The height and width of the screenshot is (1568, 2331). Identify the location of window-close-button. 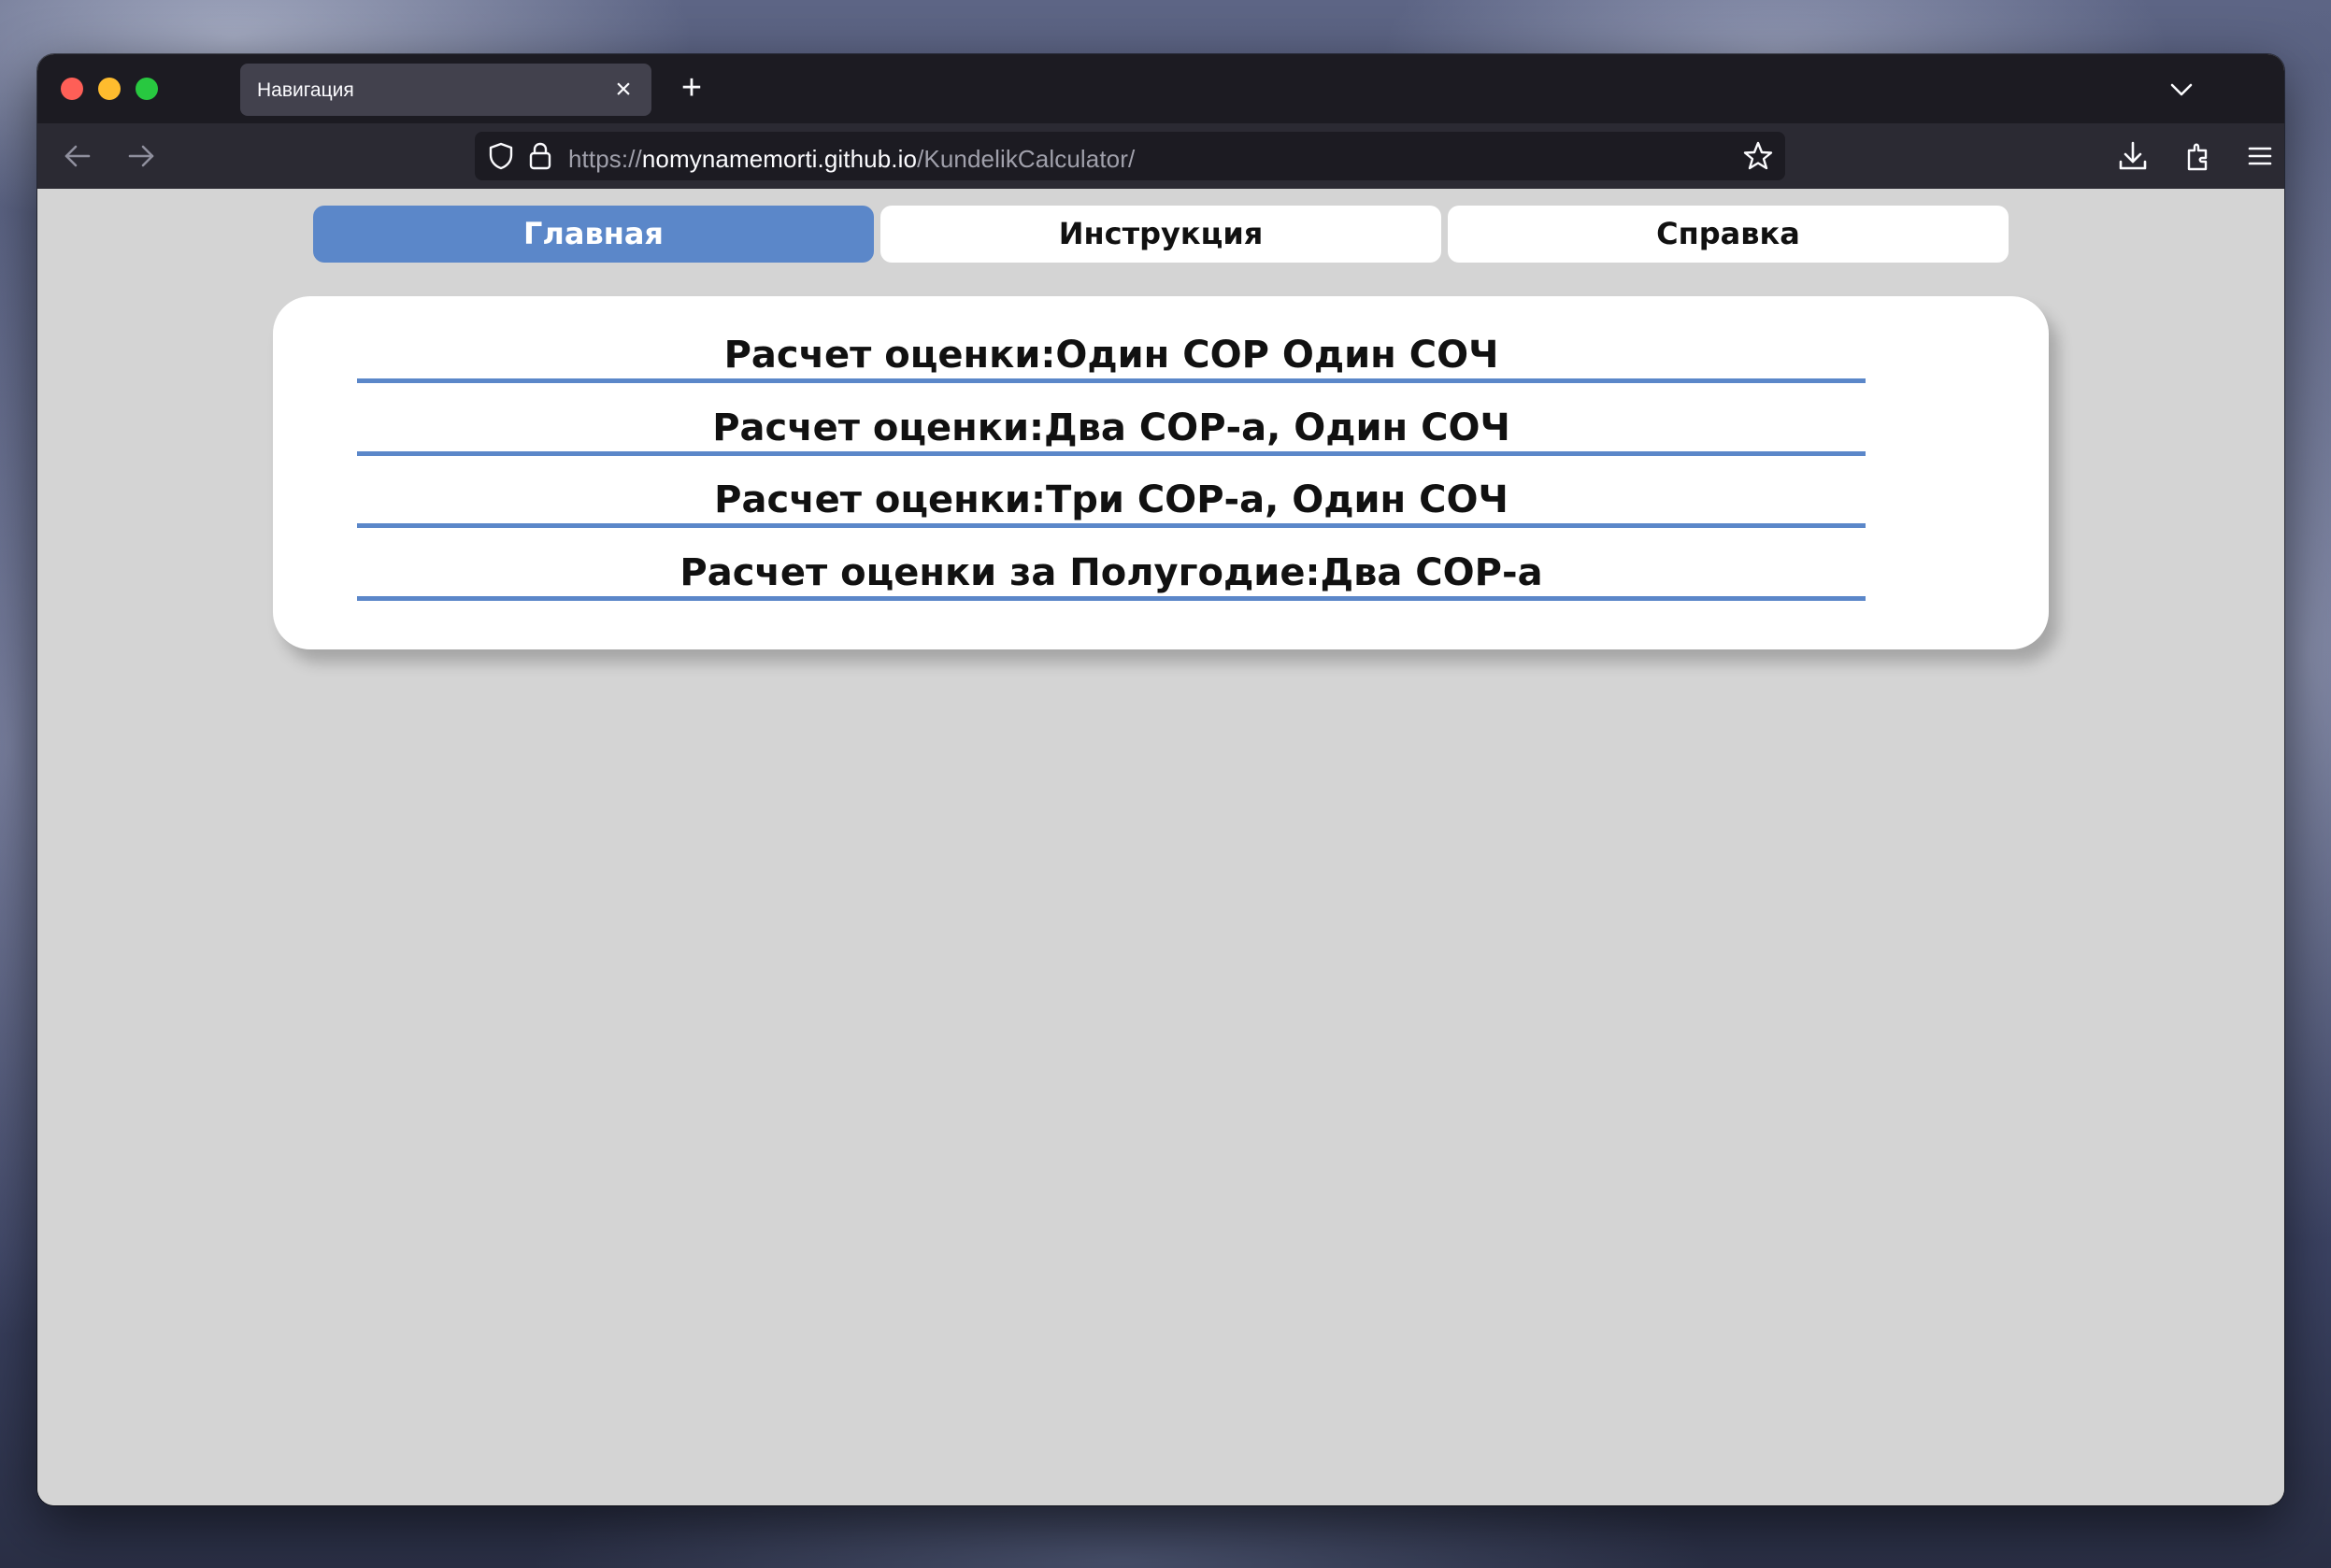
(72, 89).